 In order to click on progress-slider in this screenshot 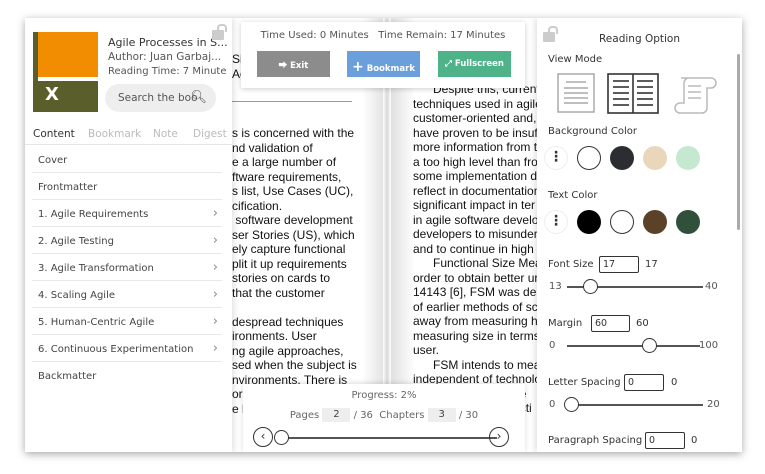, I will do `click(386, 438)`.